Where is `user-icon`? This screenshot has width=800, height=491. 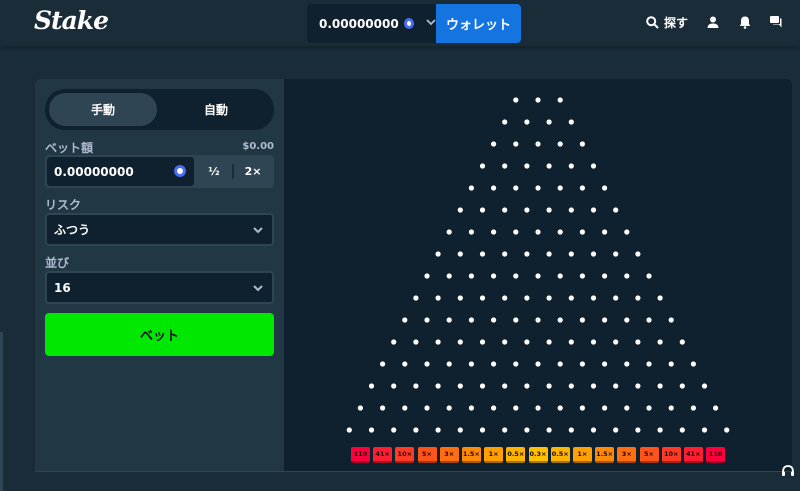 user-icon is located at coordinates (713, 22).